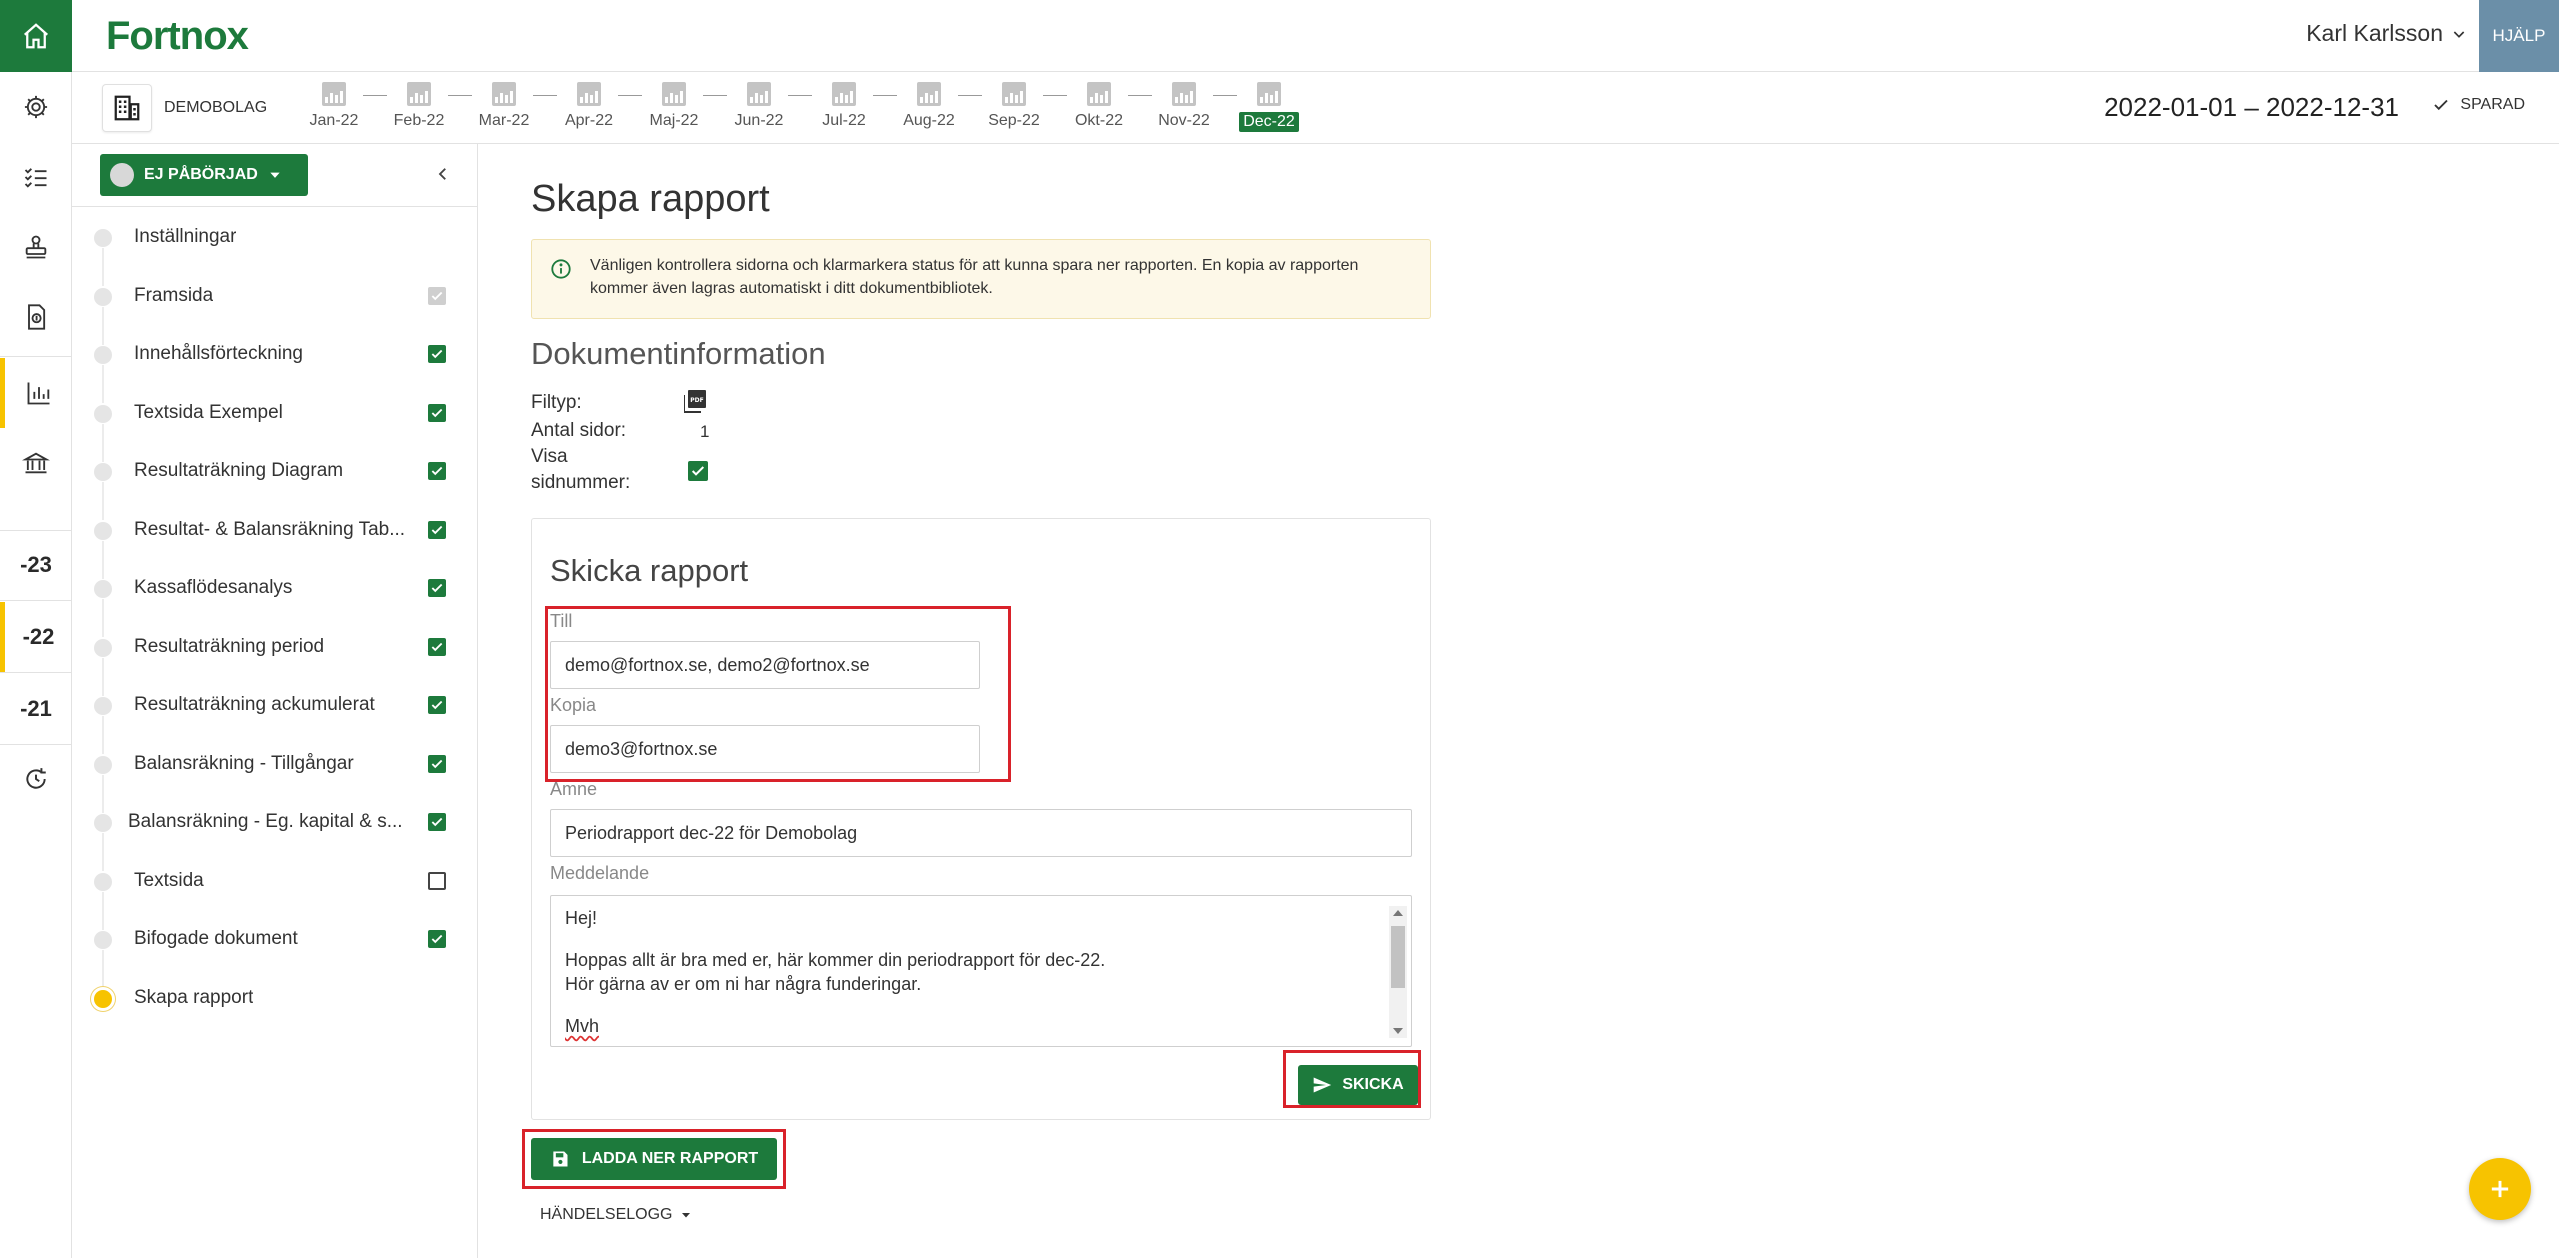 This screenshot has width=2559, height=1258. Describe the element at coordinates (2386, 33) in the screenshot. I see `user-menu: Karl Karlsson` at that location.